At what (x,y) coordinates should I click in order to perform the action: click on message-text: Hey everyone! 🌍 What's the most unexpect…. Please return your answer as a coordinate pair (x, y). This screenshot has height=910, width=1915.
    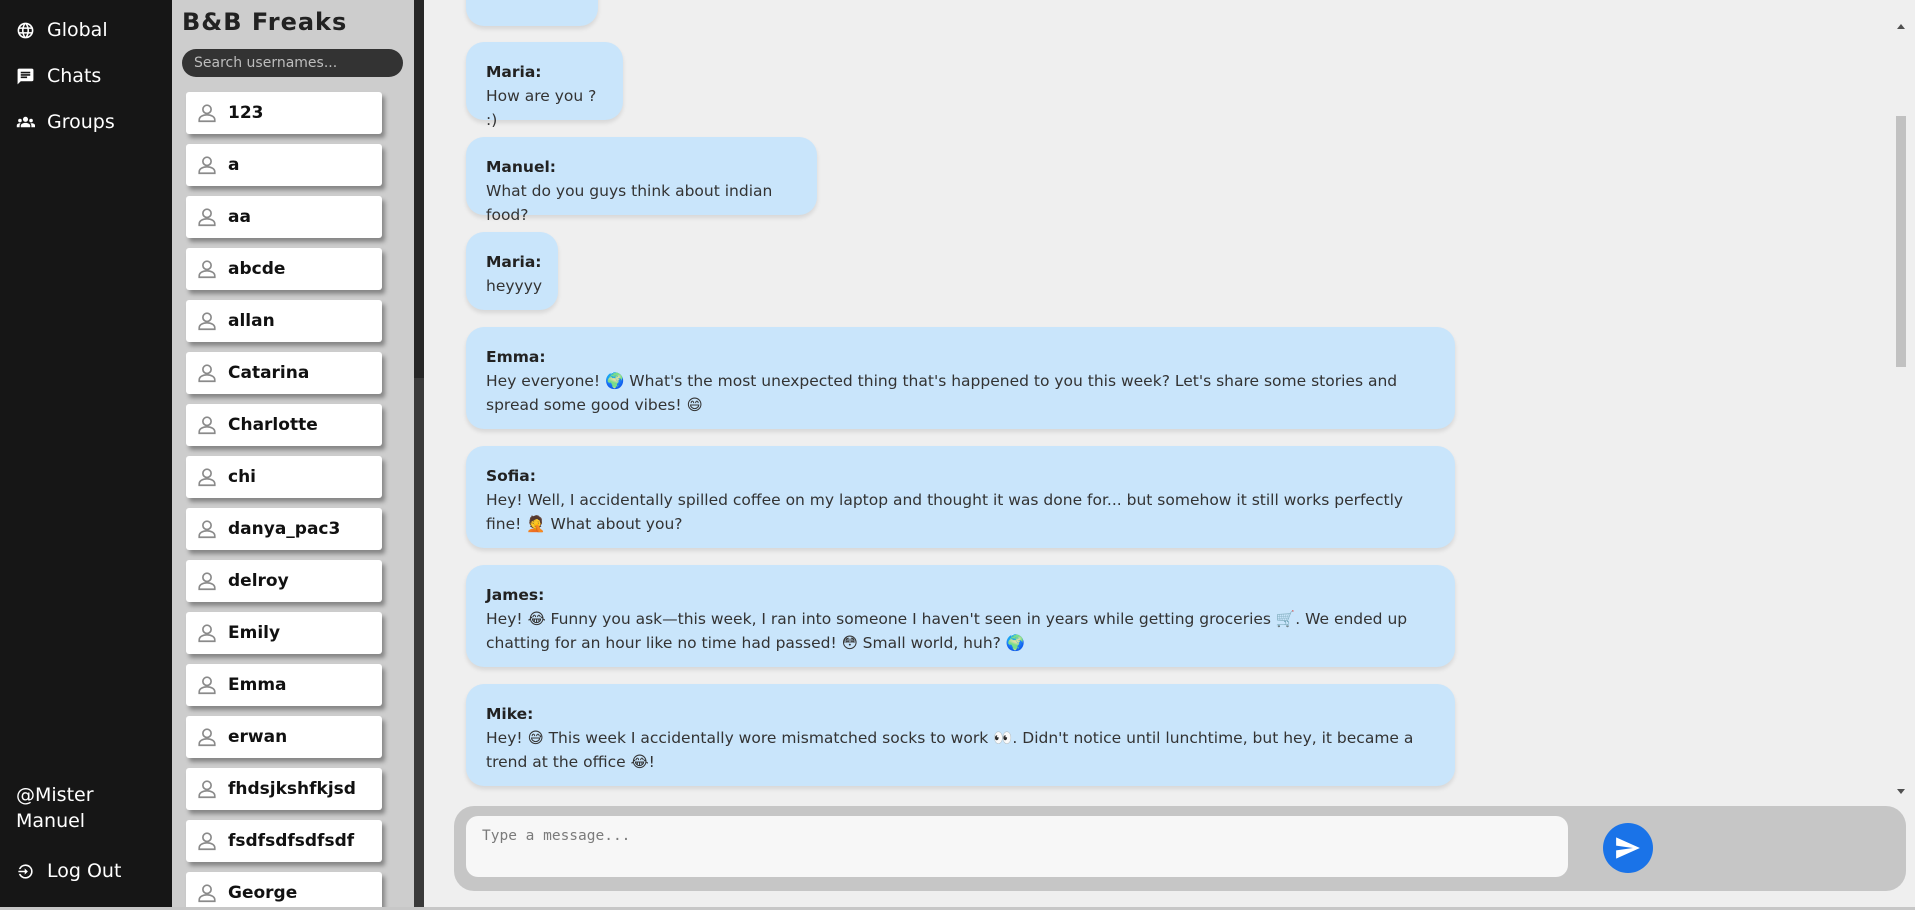
    Looking at the image, I should click on (942, 393).